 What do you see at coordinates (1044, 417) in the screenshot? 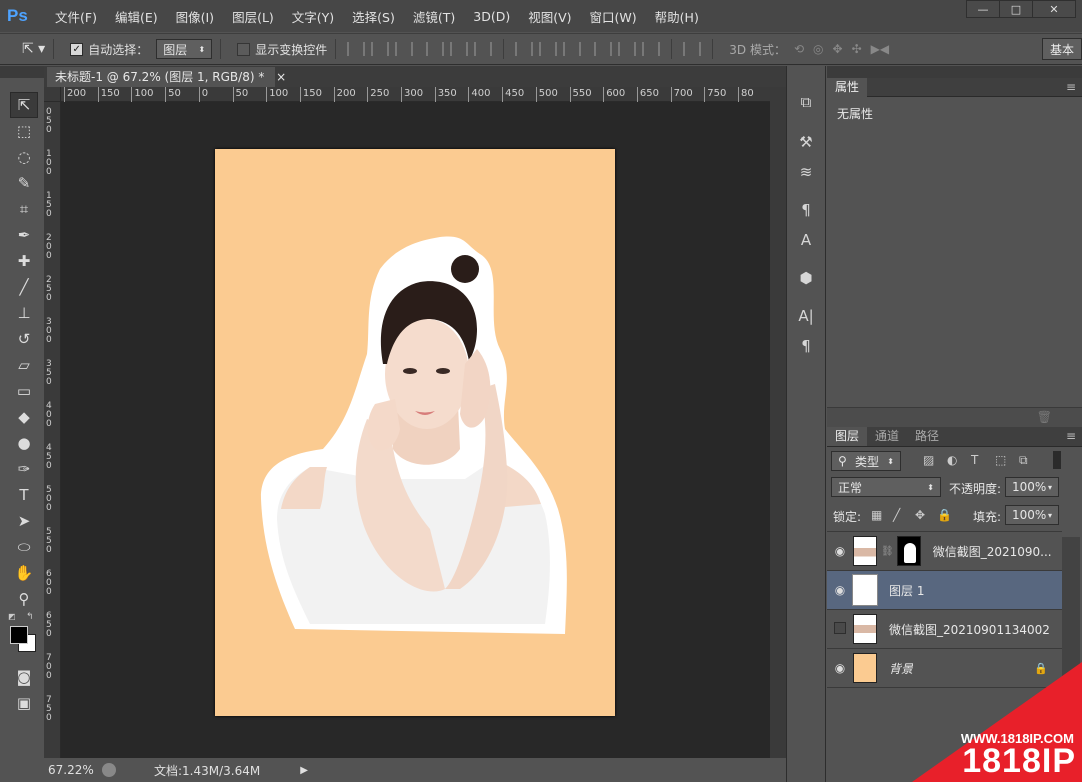
I see `trash-icon: 🗑` at bounding box center [1044, 417].